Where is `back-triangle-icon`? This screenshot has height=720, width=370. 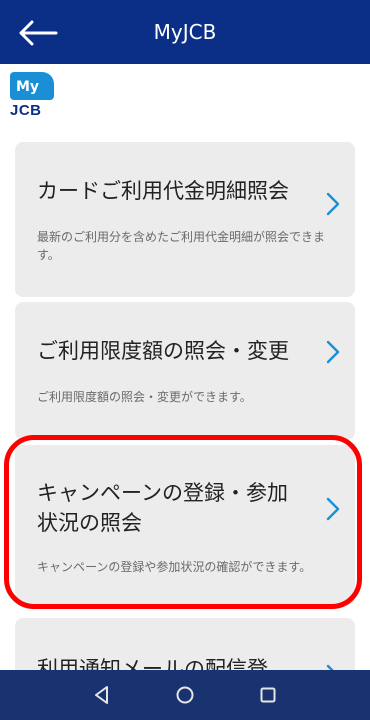
back-triangle-icon is located at coordinates (101, 695).